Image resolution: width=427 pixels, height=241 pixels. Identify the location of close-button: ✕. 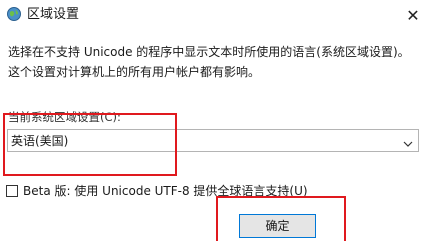
(413, 15).